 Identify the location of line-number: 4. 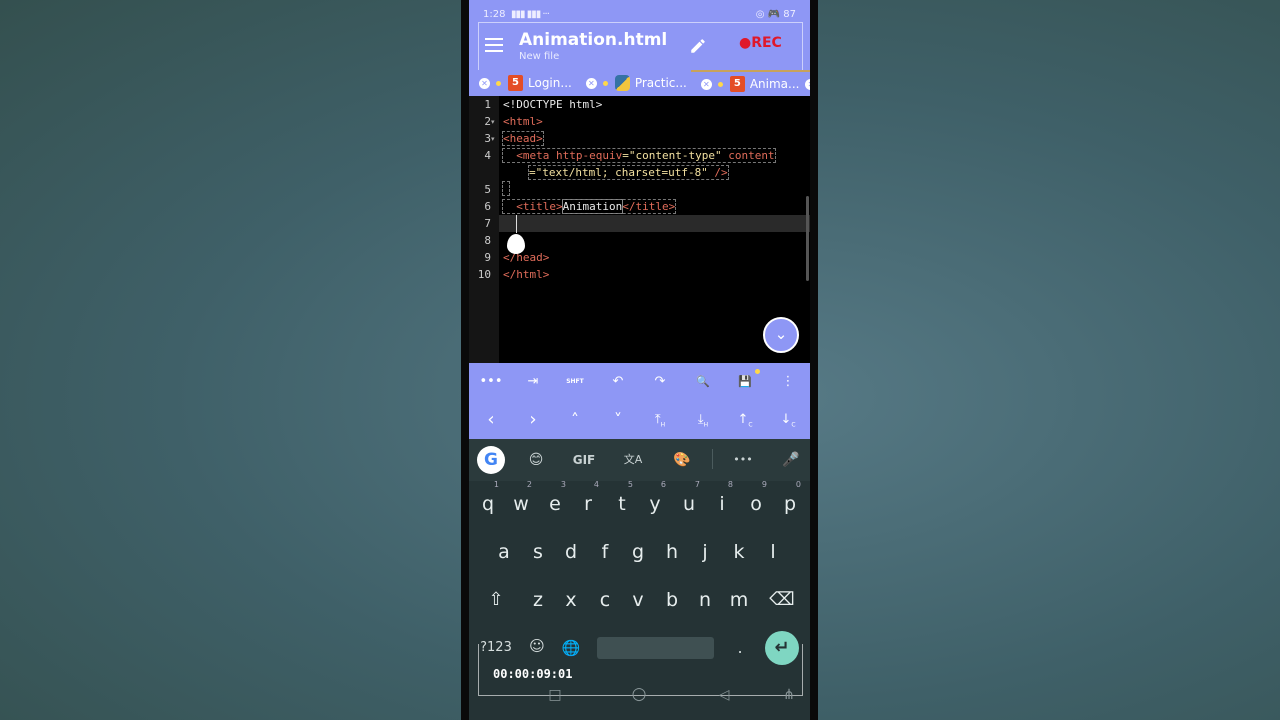
(487, 155).